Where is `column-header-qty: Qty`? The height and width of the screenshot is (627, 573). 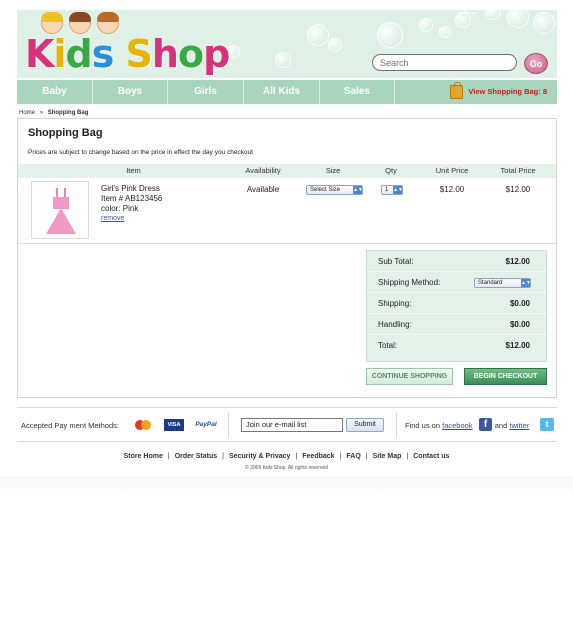 column-header-qty: Qty is located at coordinates (391, 170).